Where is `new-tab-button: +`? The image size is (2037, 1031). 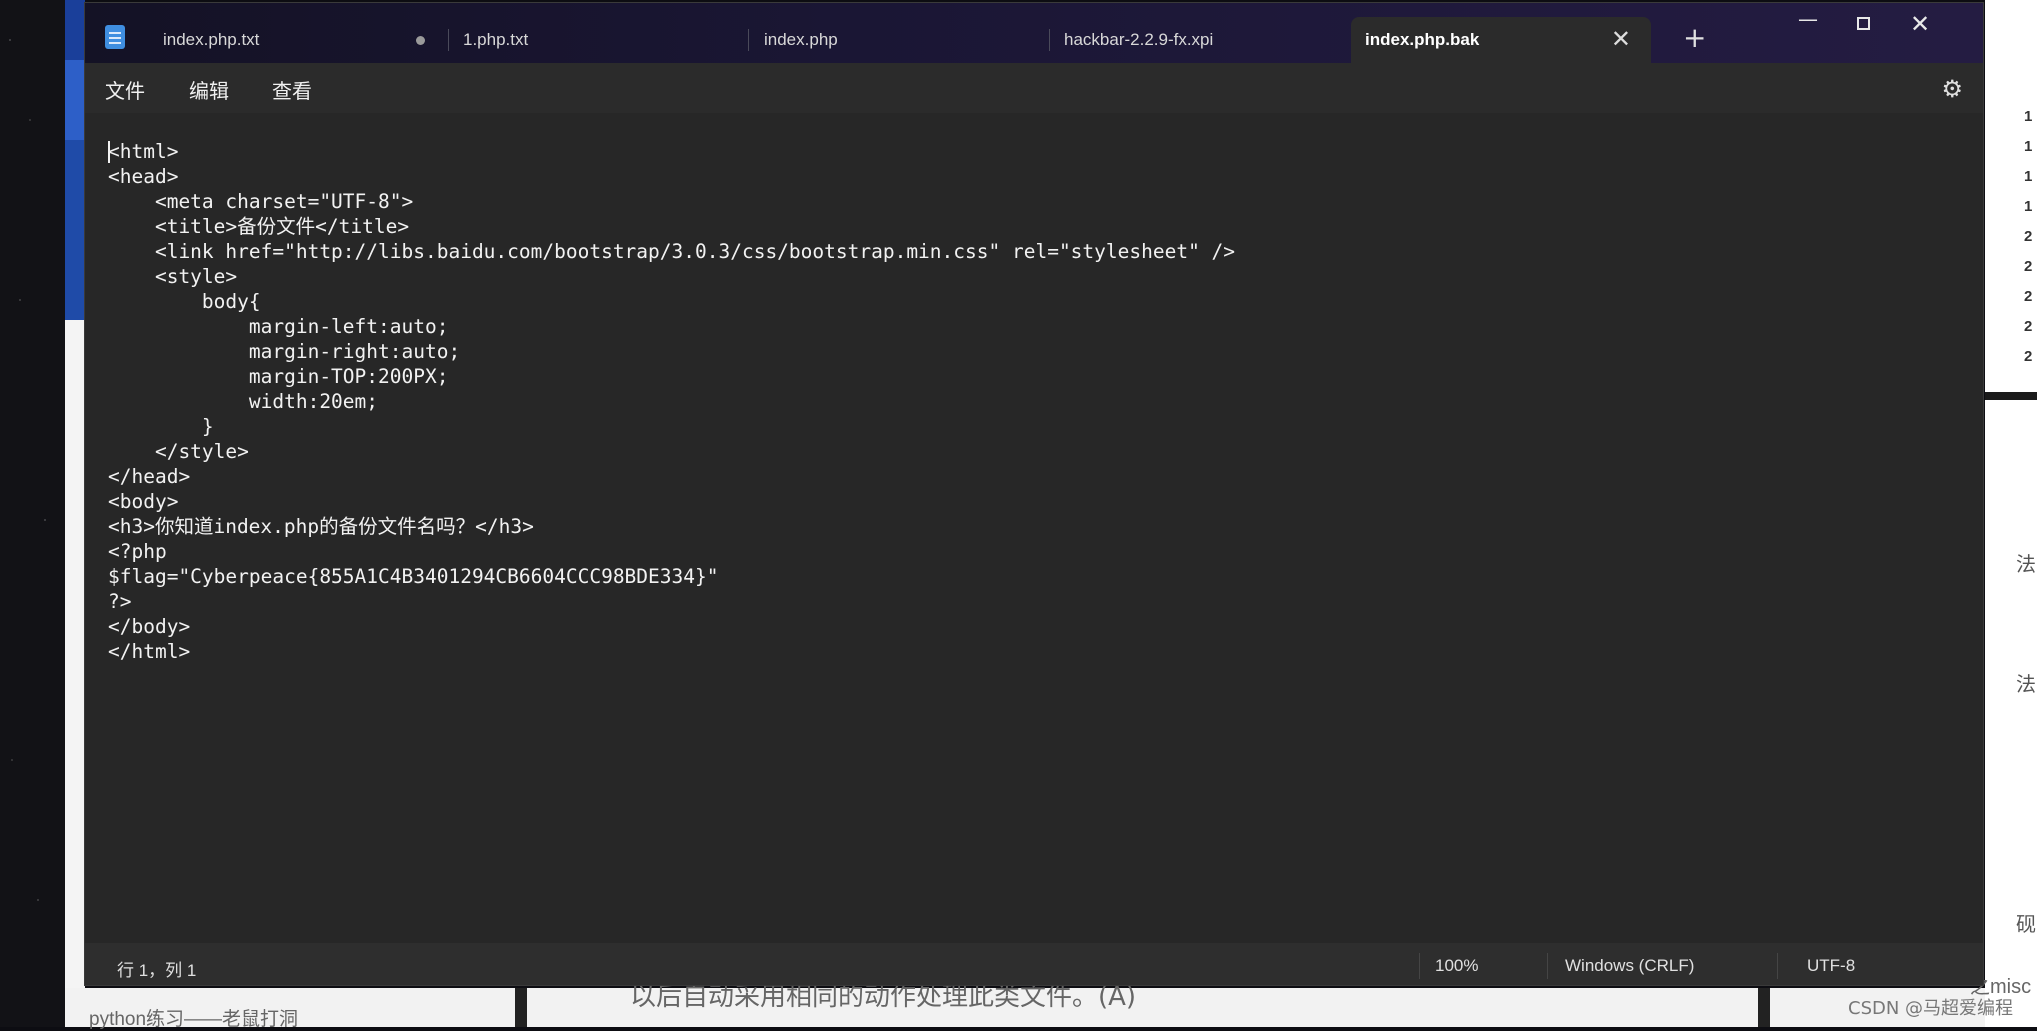
new-tab-button: + is located at coordinates (1694, 37).